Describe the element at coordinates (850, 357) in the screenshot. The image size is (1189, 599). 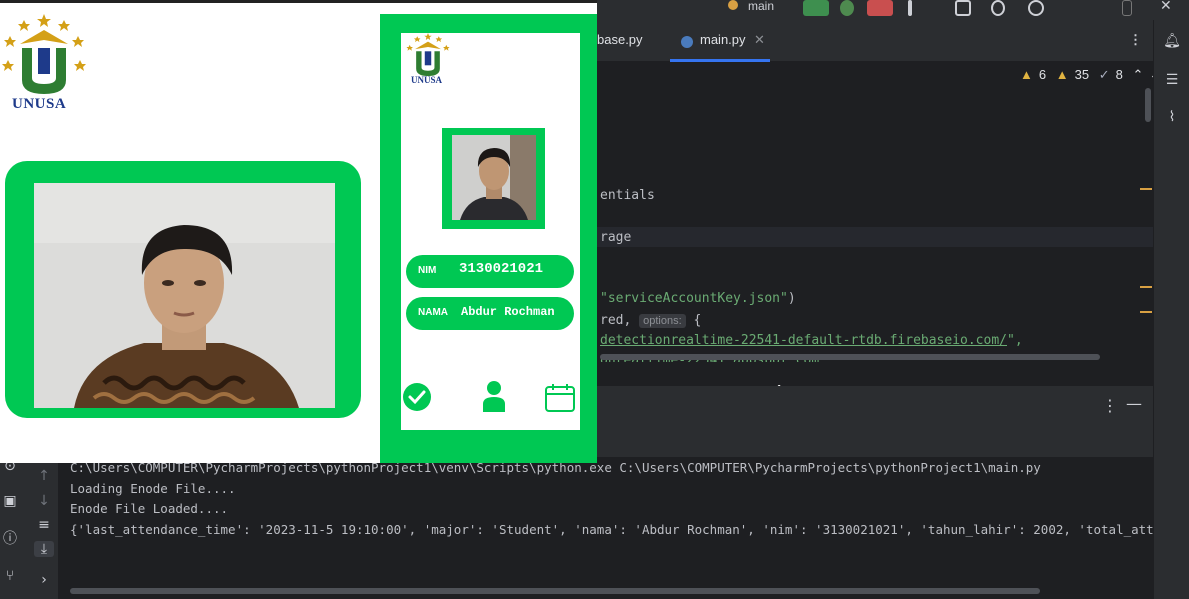
I see `editor-horizontal-scrollbar` at that location.